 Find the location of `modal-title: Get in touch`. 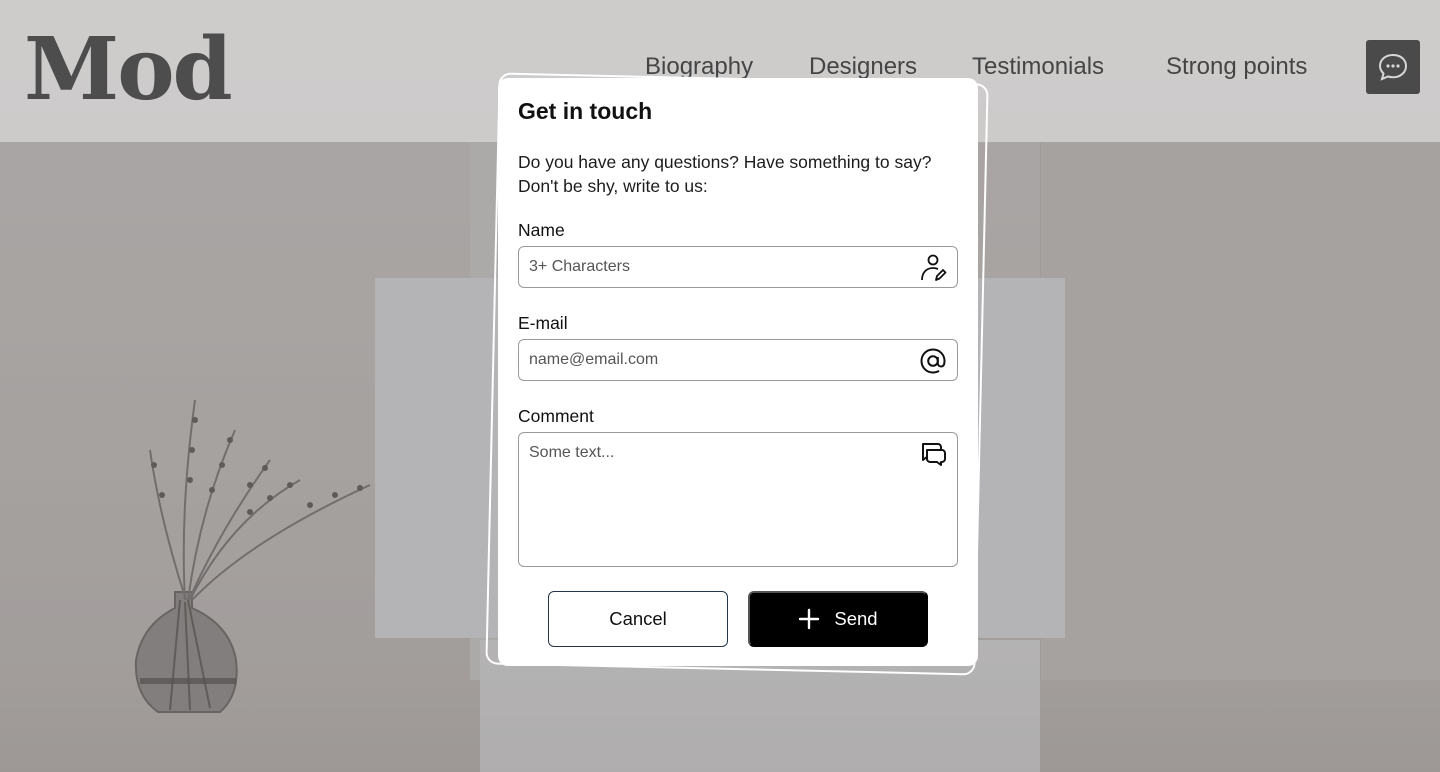

modal-title: Get in touch is located at coordinates (585, 111).